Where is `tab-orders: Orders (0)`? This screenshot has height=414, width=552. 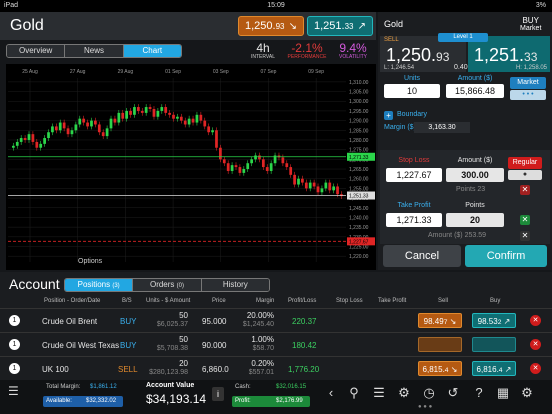
tab-orders: Orders (0) is located at coordinates (167, 285).